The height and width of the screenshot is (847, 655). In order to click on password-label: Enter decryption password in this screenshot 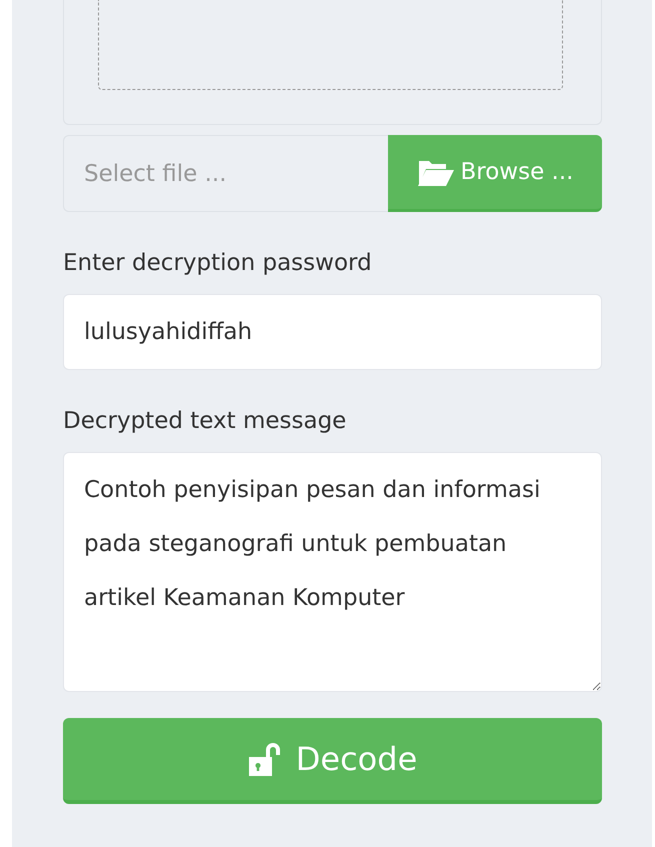, I will do `click(218, 263)`.